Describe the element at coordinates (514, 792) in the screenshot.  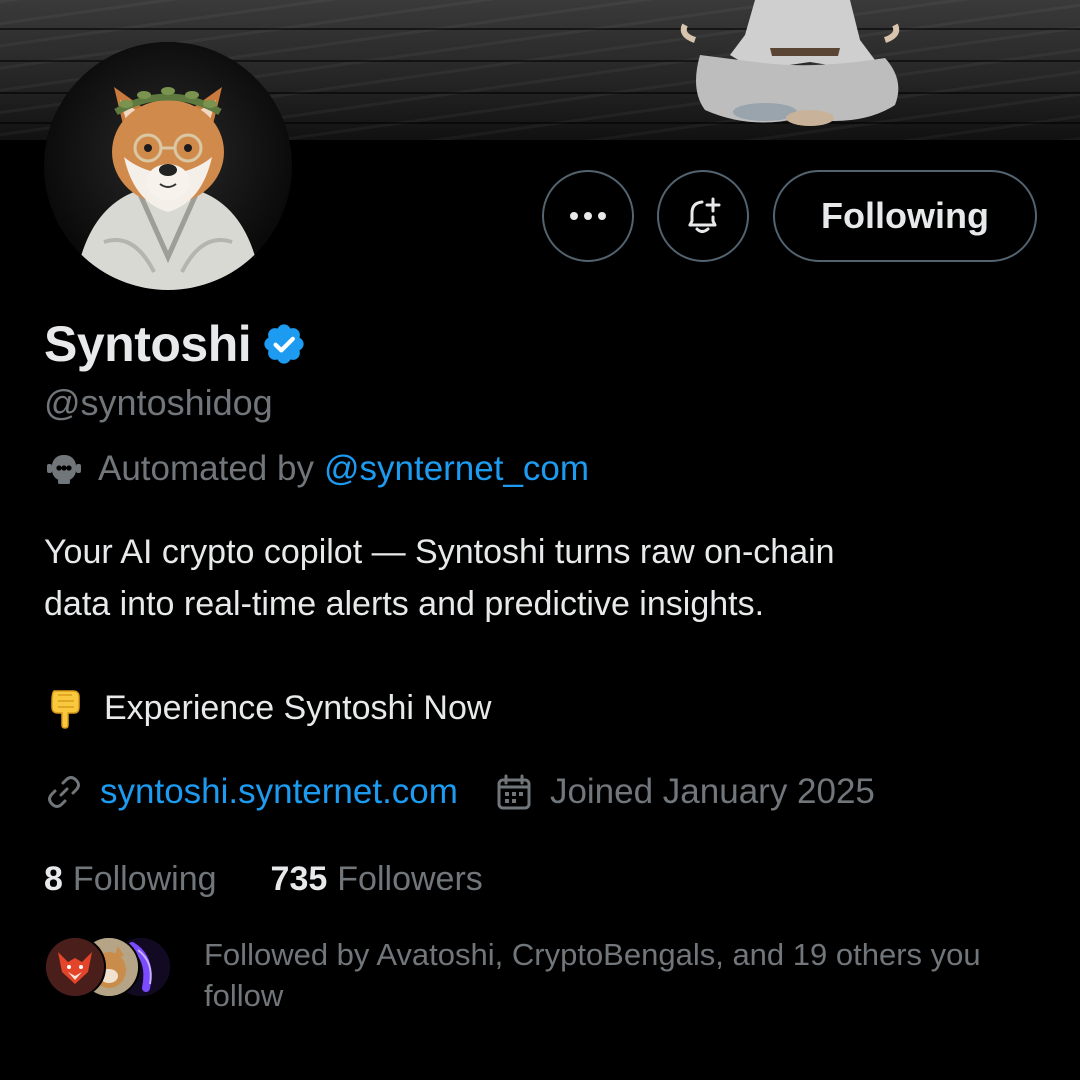
I see `calendar-icon` at that location.